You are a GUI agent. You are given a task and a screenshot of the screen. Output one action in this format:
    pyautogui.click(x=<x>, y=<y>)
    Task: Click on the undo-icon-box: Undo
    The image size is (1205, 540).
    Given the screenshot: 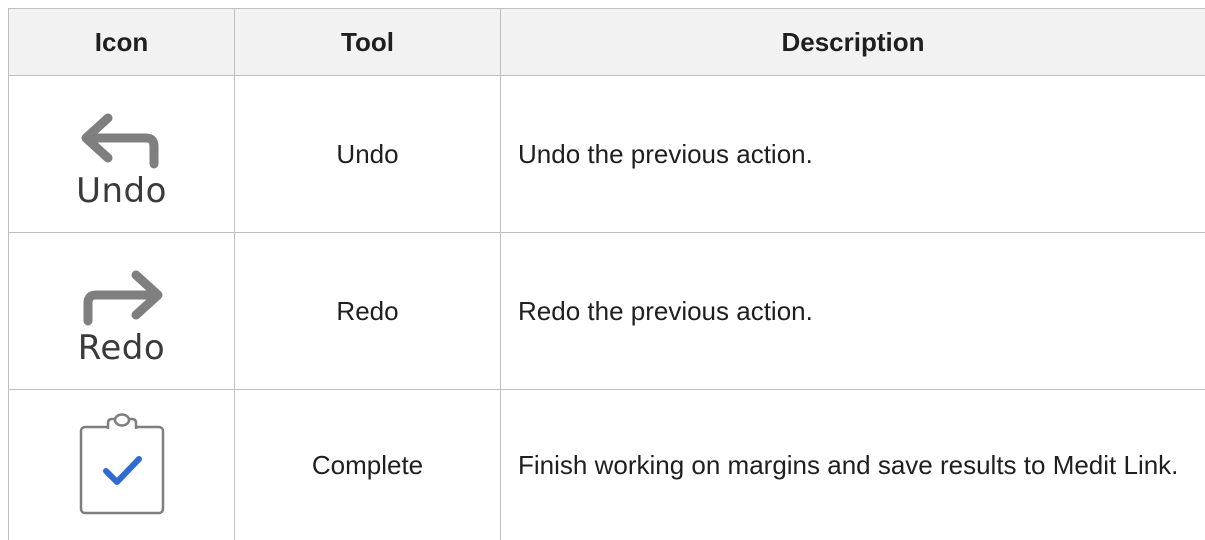 What is the action you would take?
    pyautogui.click(x=121, y=154)
    